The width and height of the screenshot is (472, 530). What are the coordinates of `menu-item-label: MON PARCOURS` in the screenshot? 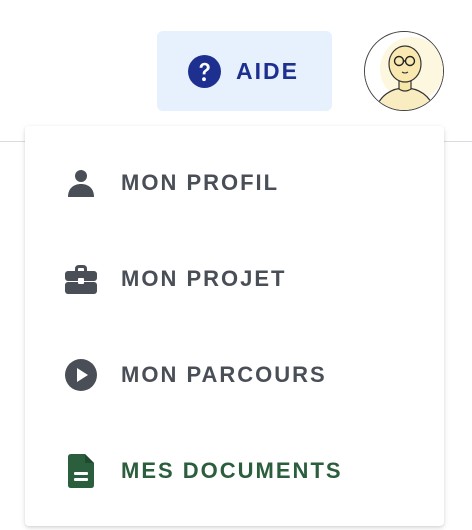 It's located at (224, 374).